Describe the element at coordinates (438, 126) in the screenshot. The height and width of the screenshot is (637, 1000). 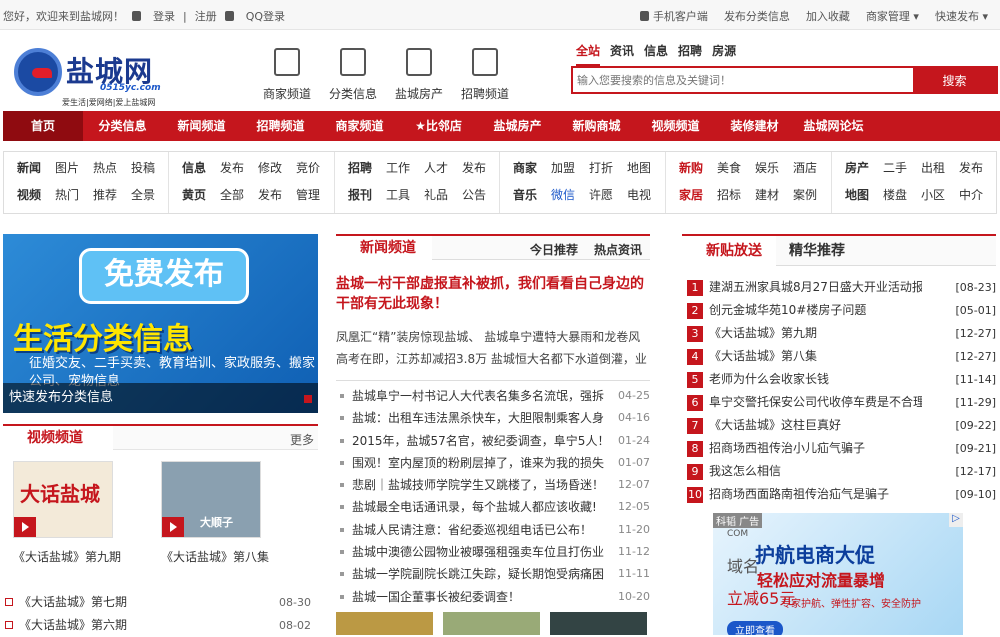
I see `nav-neighbor-store: ★比邻店` at that location.